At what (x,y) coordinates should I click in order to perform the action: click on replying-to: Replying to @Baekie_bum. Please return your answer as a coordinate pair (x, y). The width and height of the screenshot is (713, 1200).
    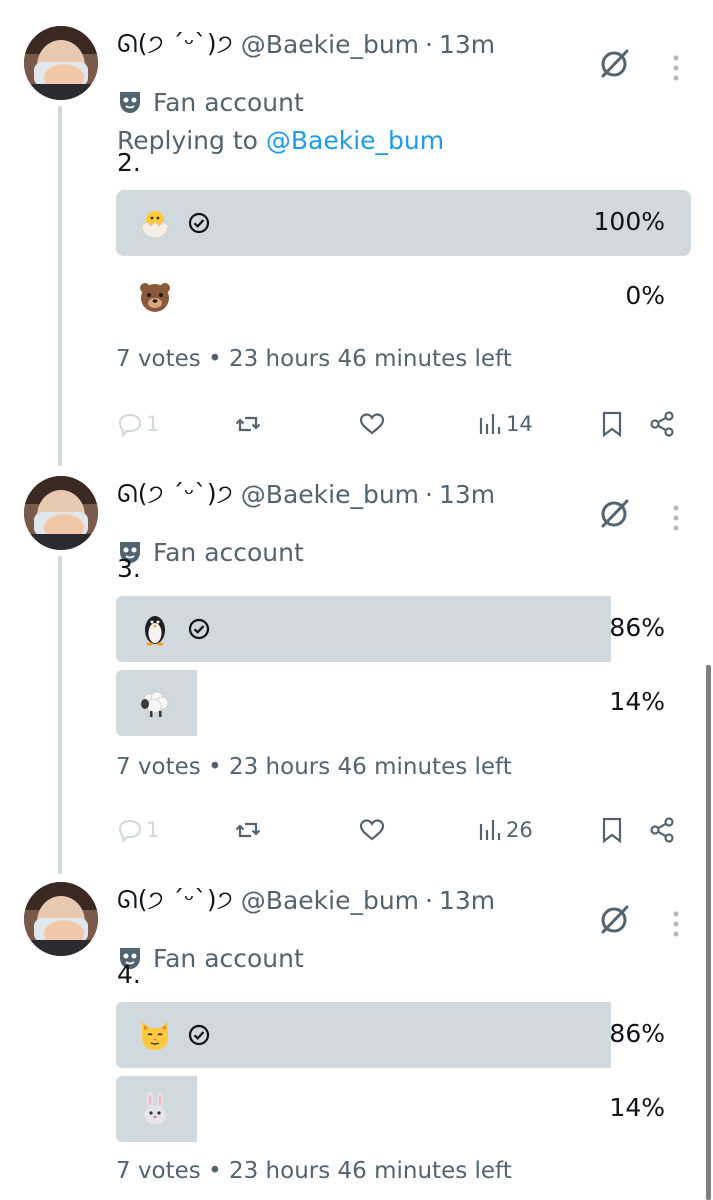
    Looking at the image, I should click on (280, 140).